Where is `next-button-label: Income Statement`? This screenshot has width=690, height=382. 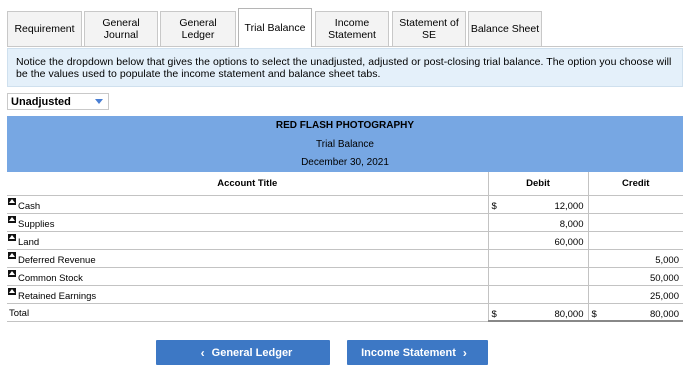
next-button-label: Income Statement is located at coordinates (408, 352).